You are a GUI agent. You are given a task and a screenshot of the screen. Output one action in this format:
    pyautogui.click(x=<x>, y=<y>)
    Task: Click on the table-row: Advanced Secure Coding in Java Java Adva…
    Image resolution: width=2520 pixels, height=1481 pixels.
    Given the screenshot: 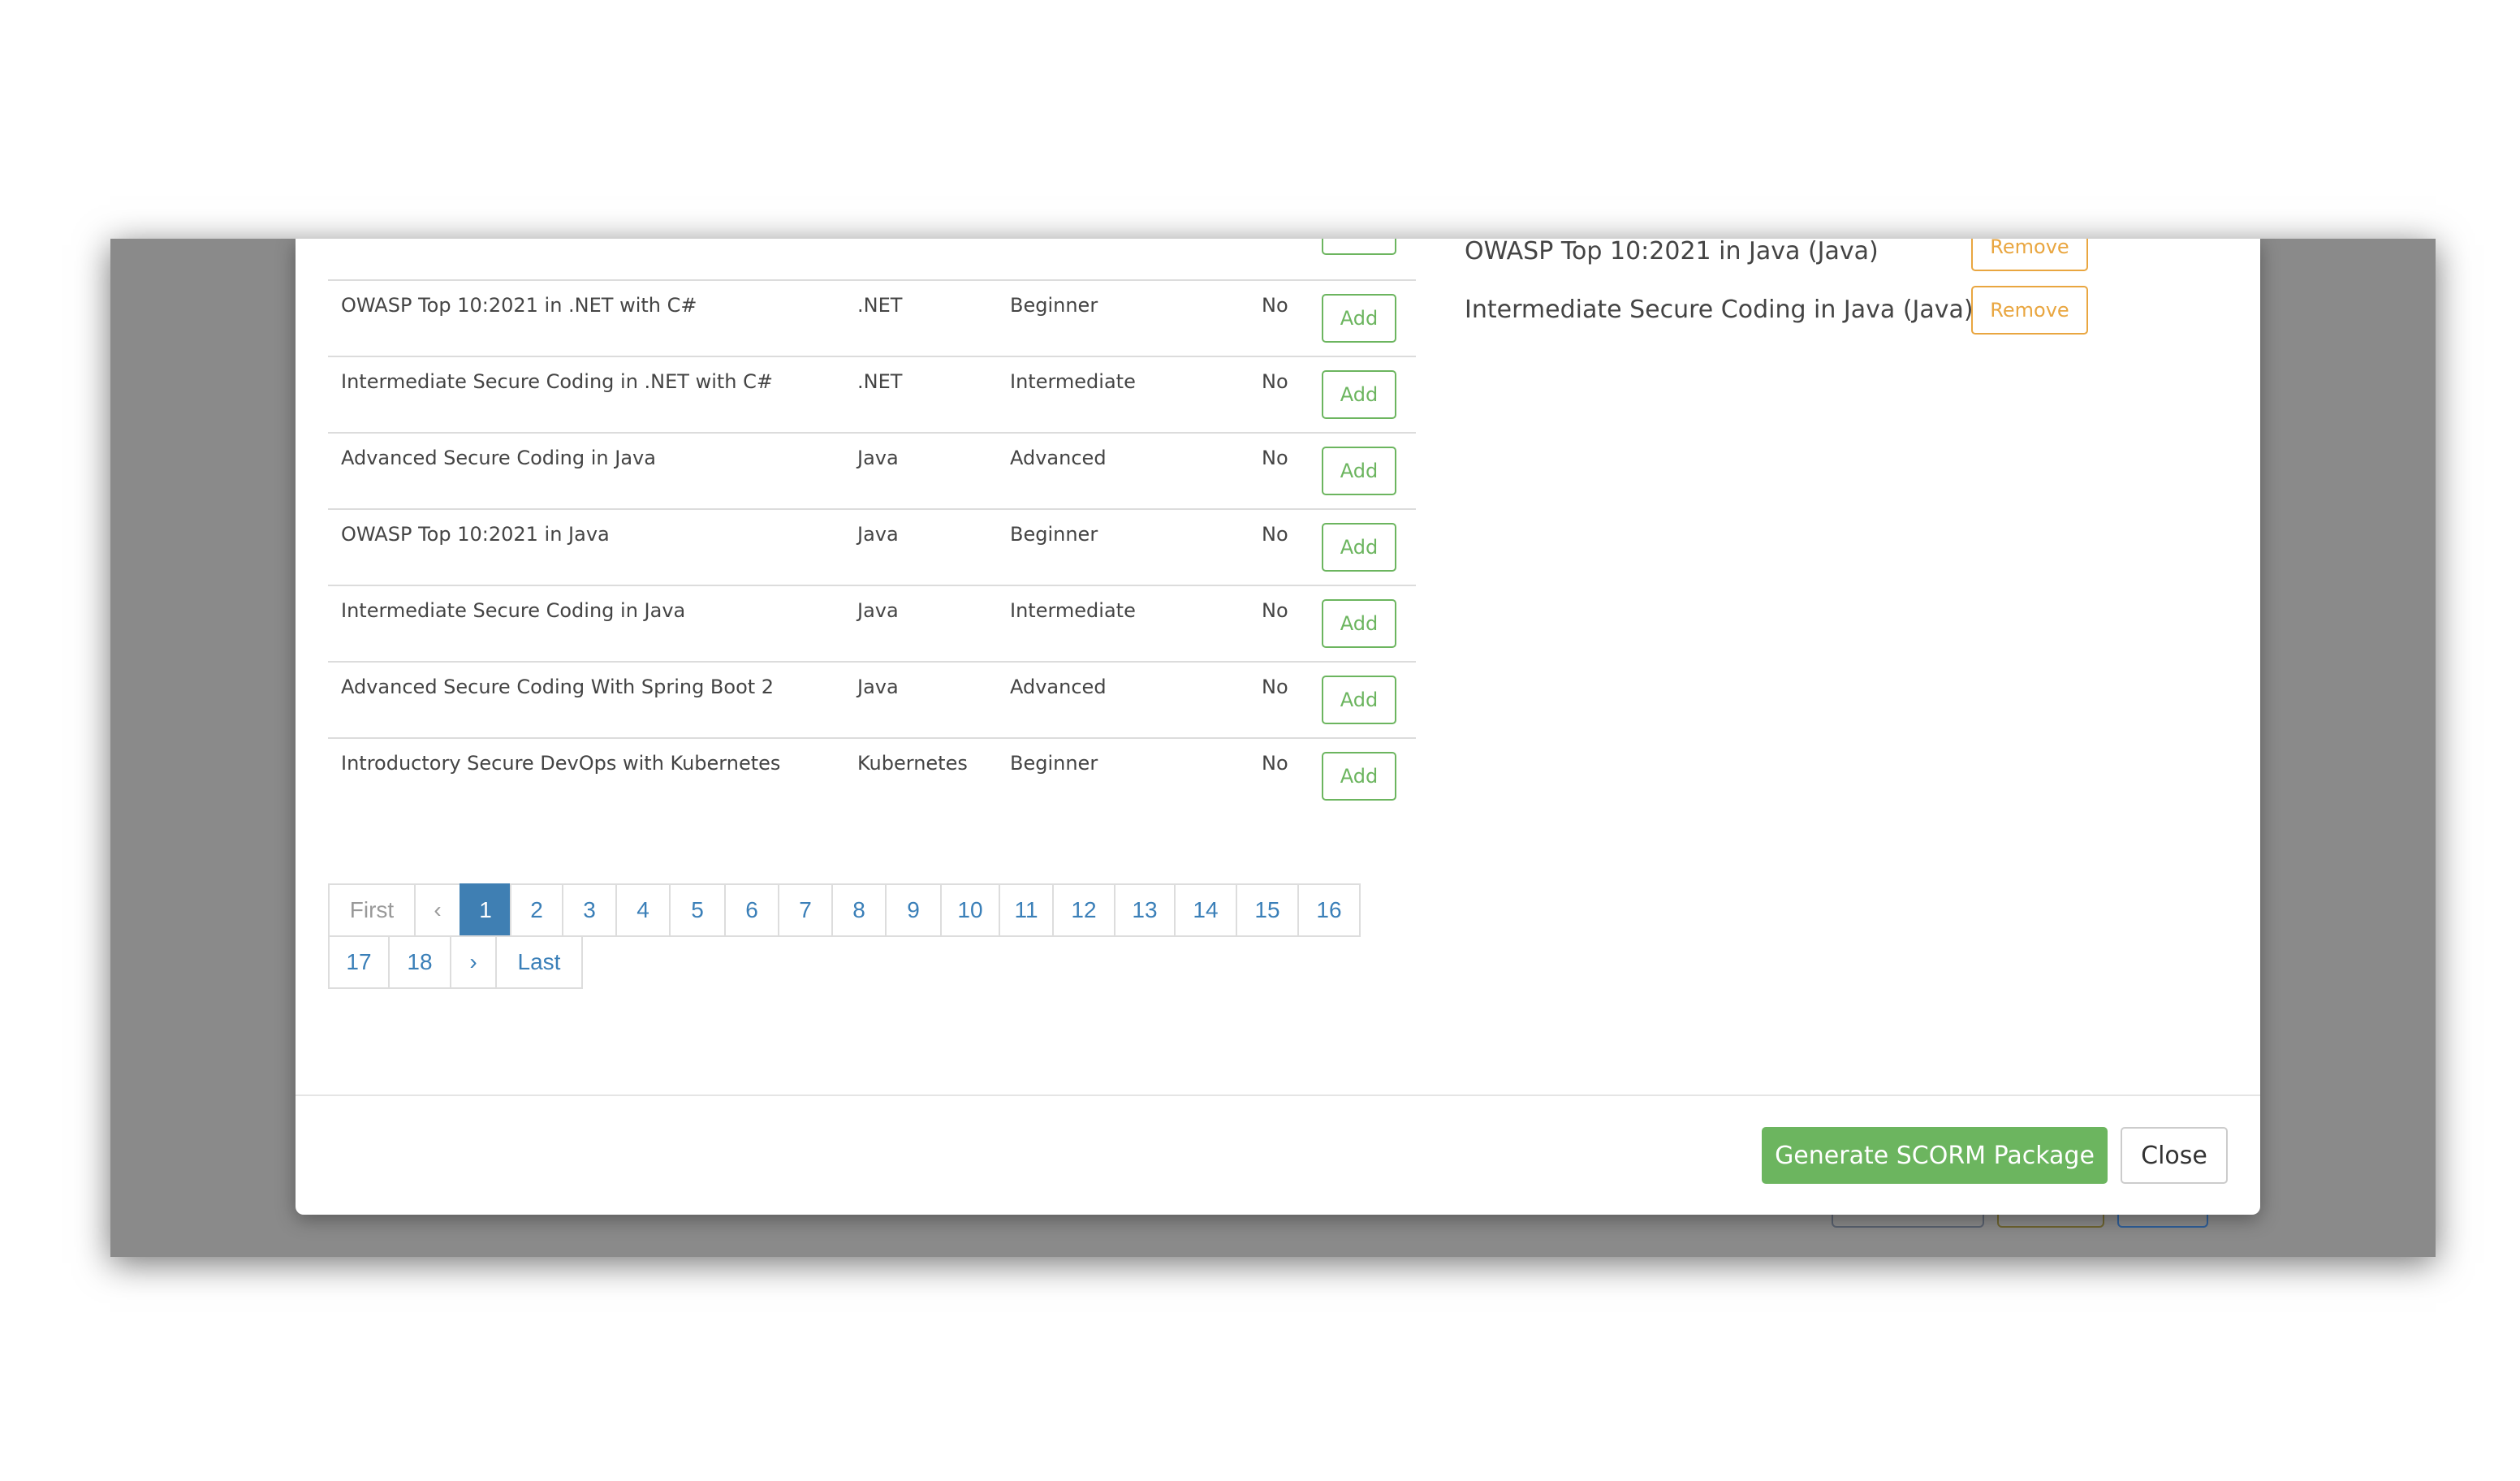 What is the action you would take?
    pyautogui.click(x=872, y=471)
    